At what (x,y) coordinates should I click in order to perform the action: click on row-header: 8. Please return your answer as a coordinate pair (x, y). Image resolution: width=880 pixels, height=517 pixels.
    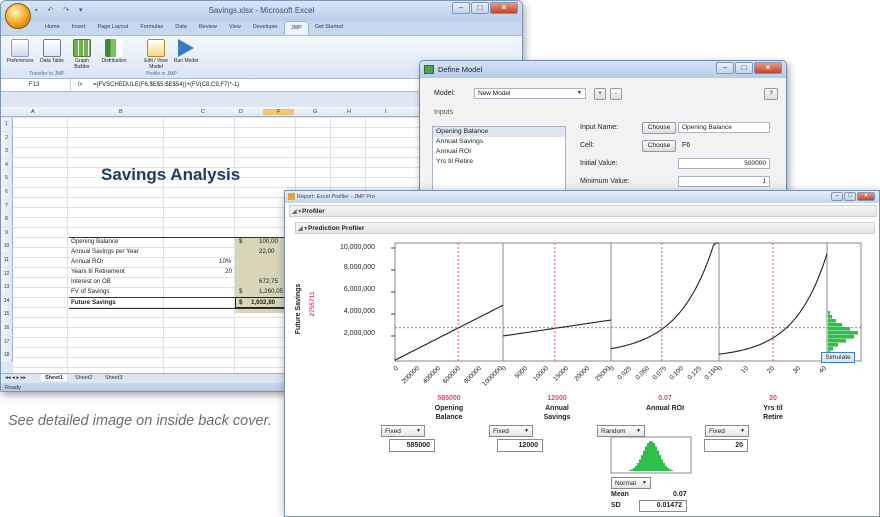
    Looking at the image, I should click on (7, 220).